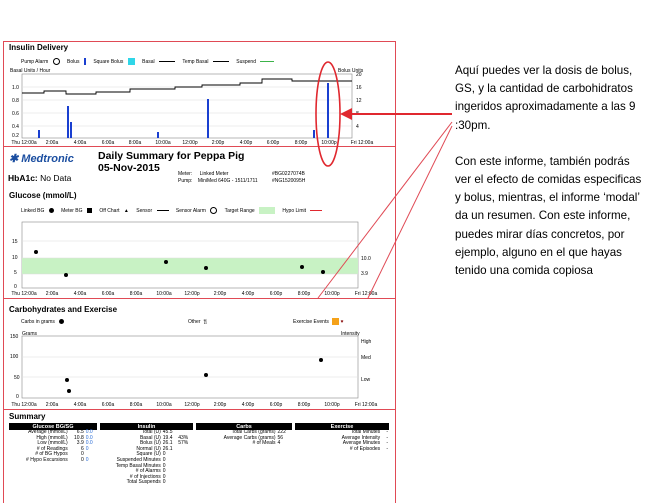 The height and width of the screenshot is (504, 650). What do you see at coordinates (57, 459) in the screenshot?
I see `table-row: # Hypo Excursions 0 0` at bounding box center [57, 459].